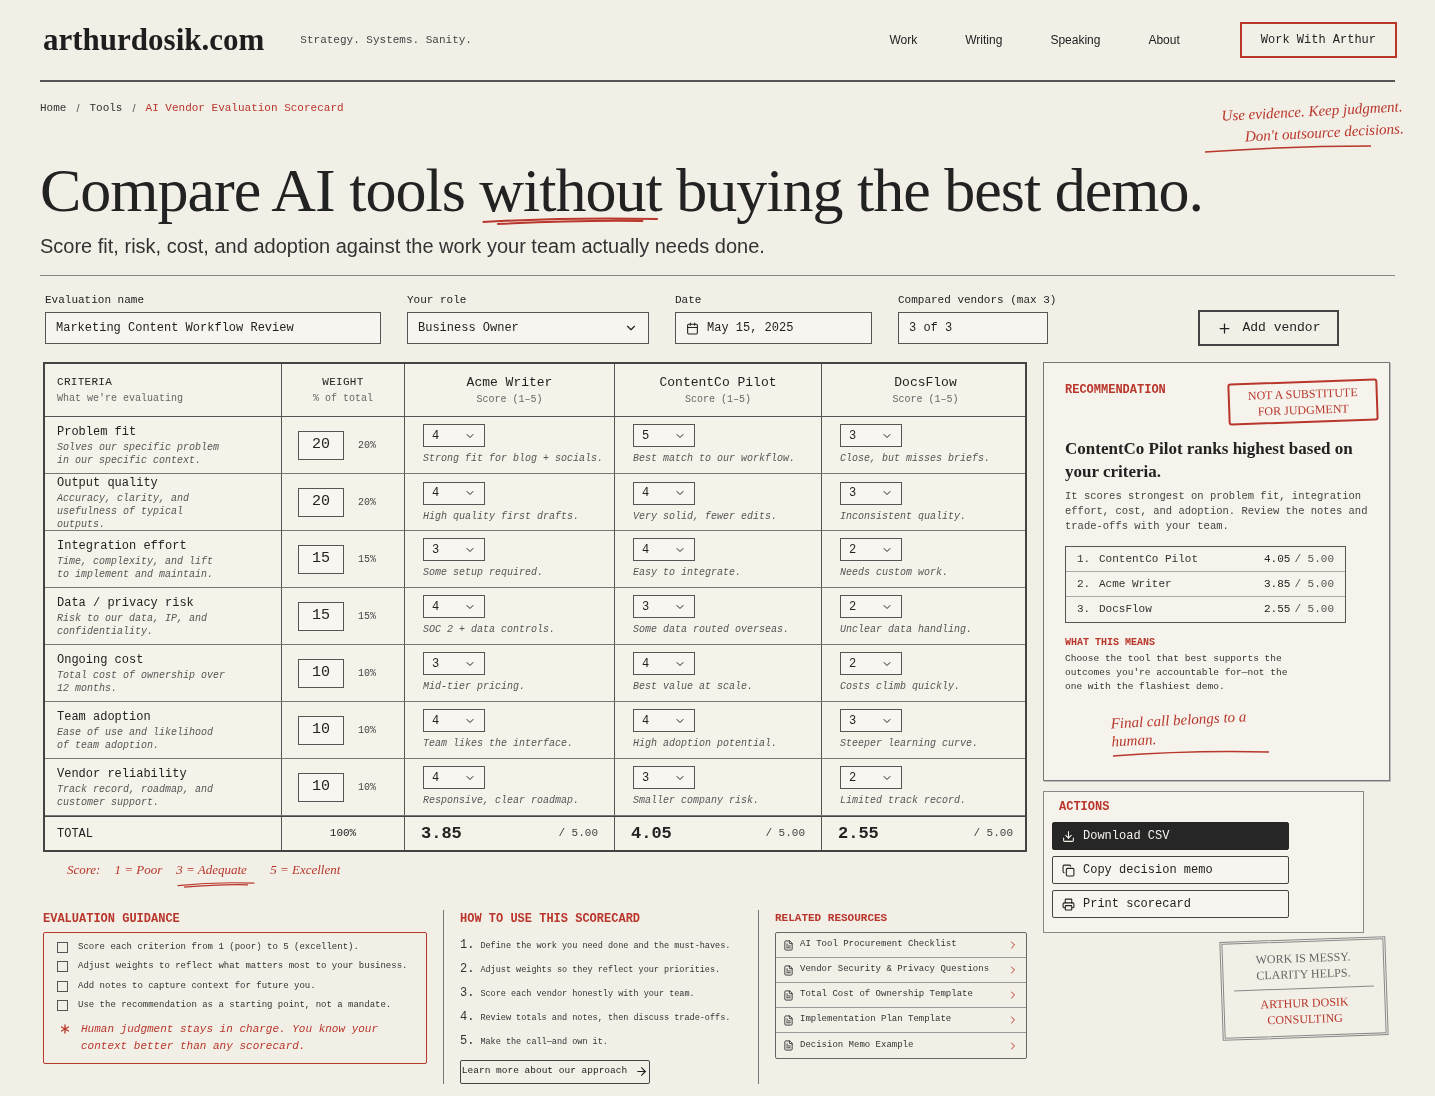 This screenshot has width=1435, height=1096. What do you see at coordinates (895, 573) in the screenshot?
I see `score-note: Needs custom work.` at bounding box center [895, 573].